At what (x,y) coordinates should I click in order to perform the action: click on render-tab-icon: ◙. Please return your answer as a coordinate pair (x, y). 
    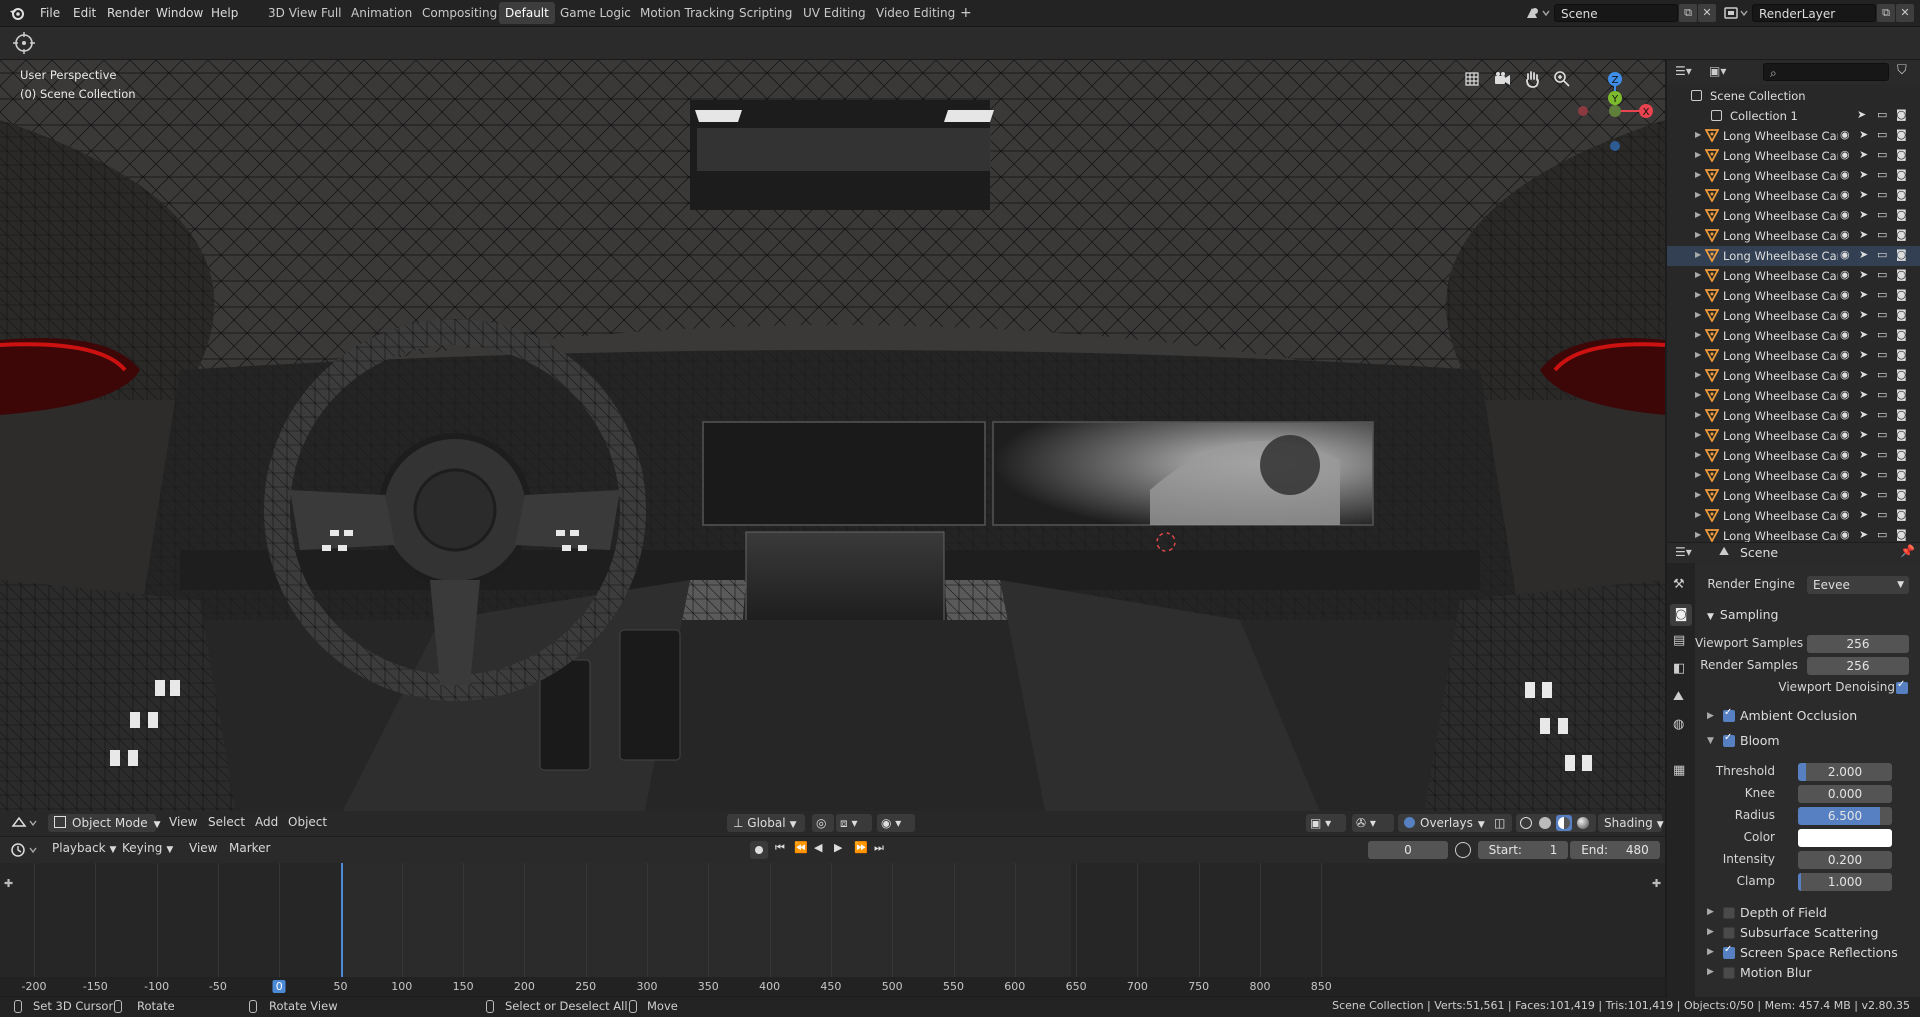
    Looking at the image, I should click on (1681, 615).